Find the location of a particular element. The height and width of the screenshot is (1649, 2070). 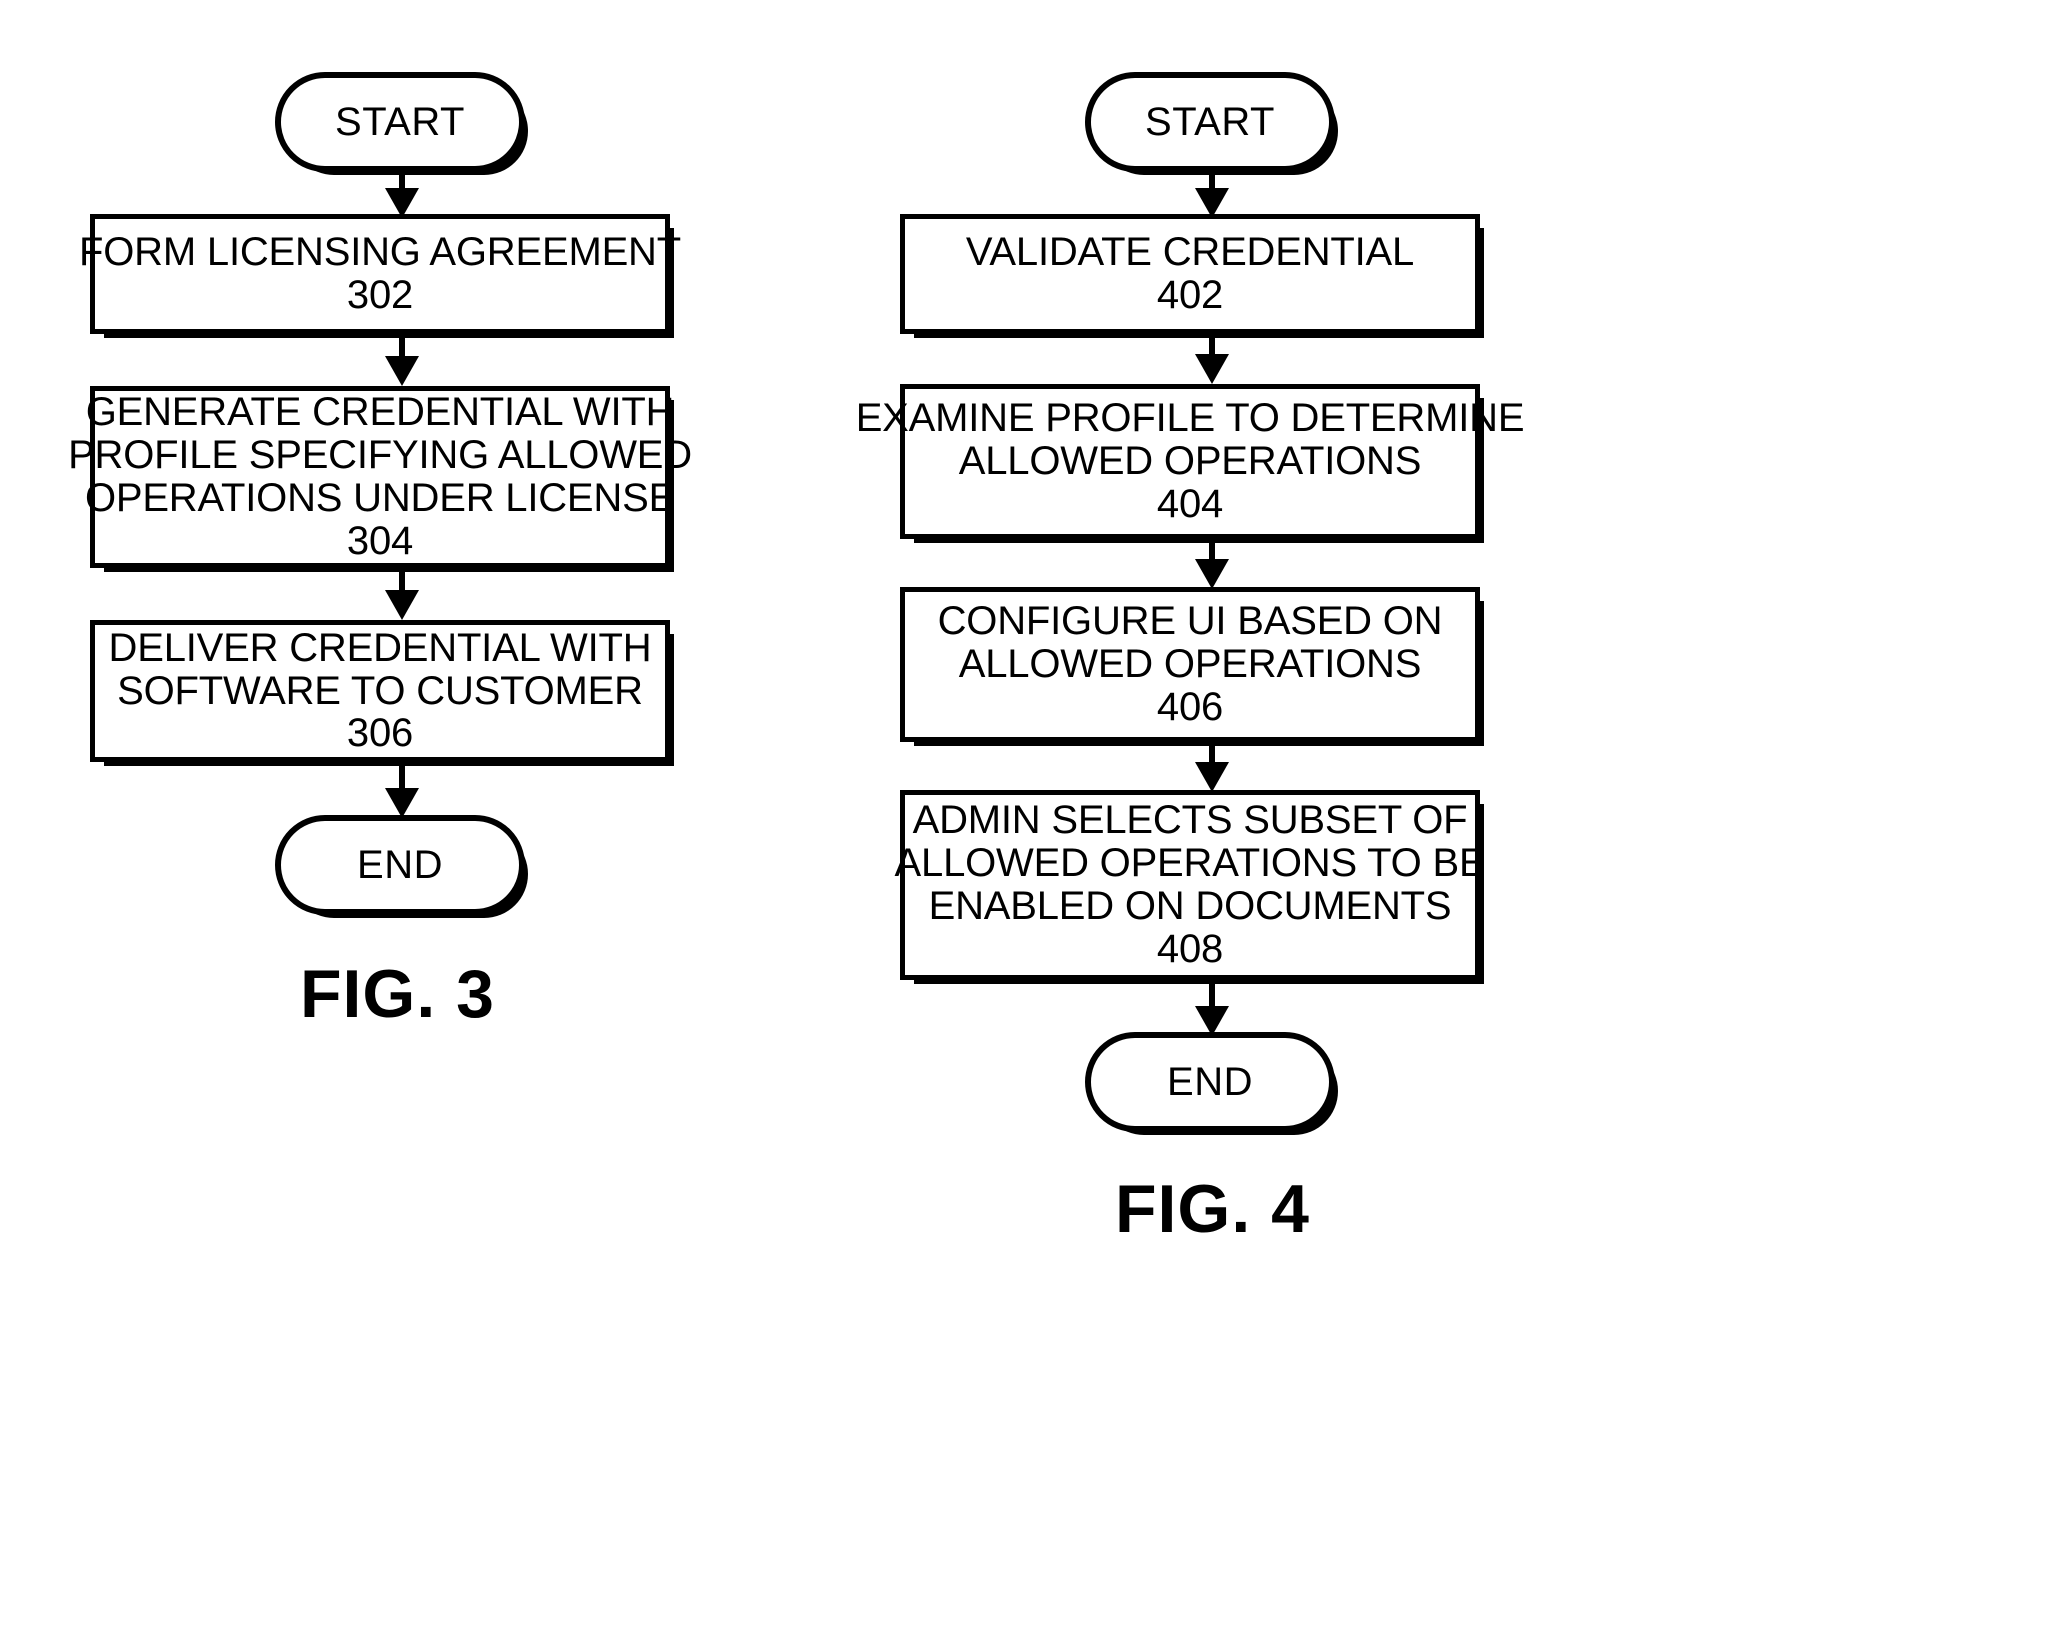

fig4-end-terminal: END is located at coordinates (1211, 1083).